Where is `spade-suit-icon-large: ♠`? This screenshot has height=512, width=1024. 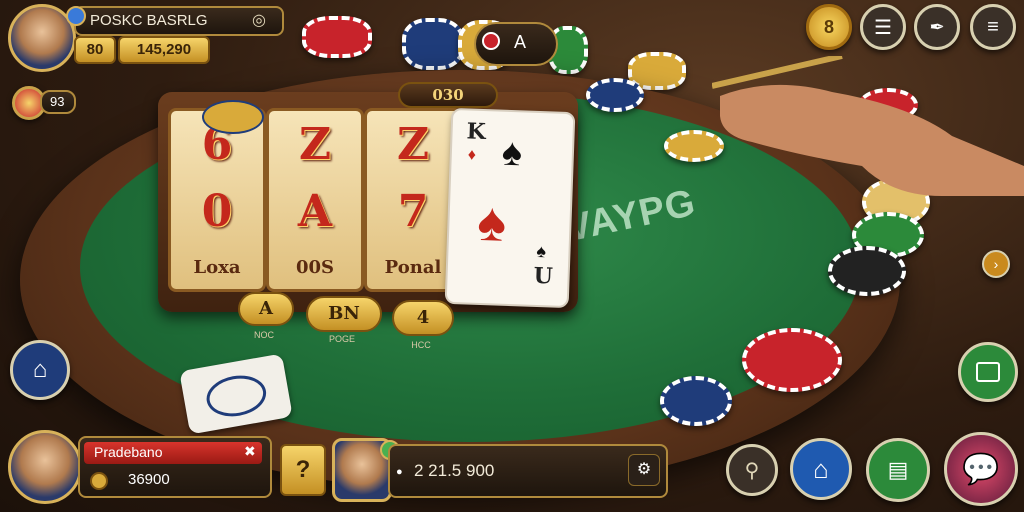 spade-suit-icon-large: ♠ is located at coordinates (492, 222).